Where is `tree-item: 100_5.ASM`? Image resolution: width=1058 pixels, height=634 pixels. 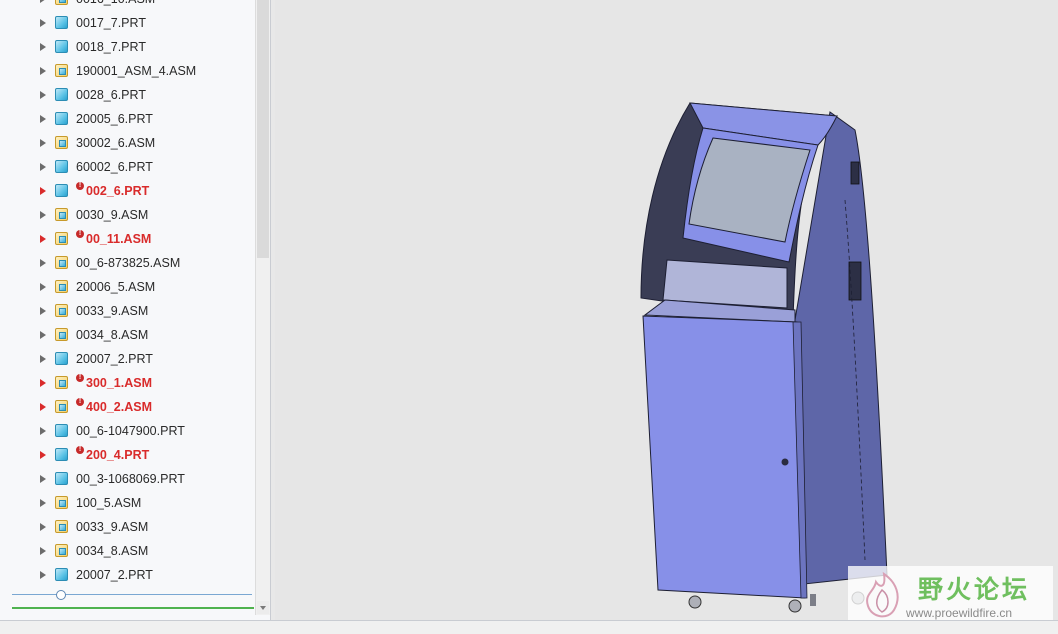
tree-item: 100_5.ASM is located at coordinates (127, 503).